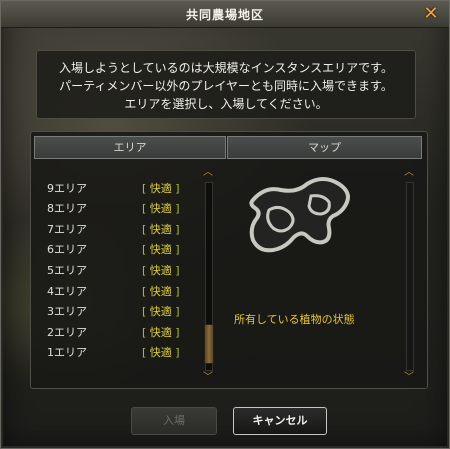 The image size is (450, 449). What do you see at coordinates (299, 215) in the screenshot?
I see `farm-map-icon` at bounding box center [299, 215].